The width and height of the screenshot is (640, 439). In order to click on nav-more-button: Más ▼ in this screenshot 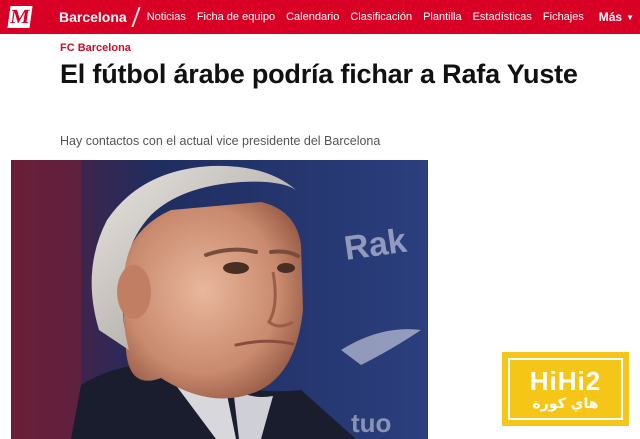, I will do `click(615, 17)`.